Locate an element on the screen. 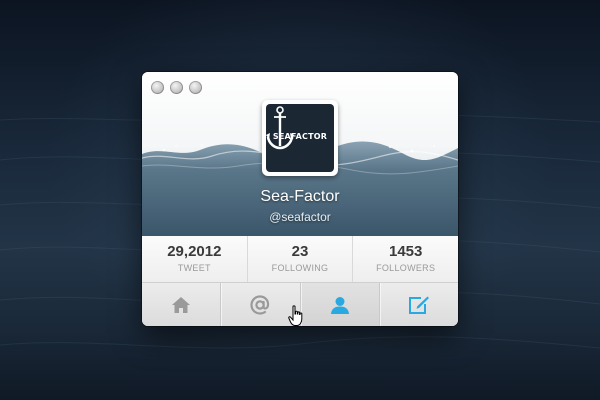  close-button is located at coordinates (157, 87).